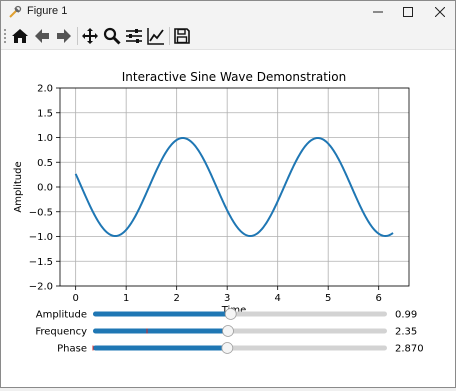  I want to click on maximize-button, so click(408, 12).